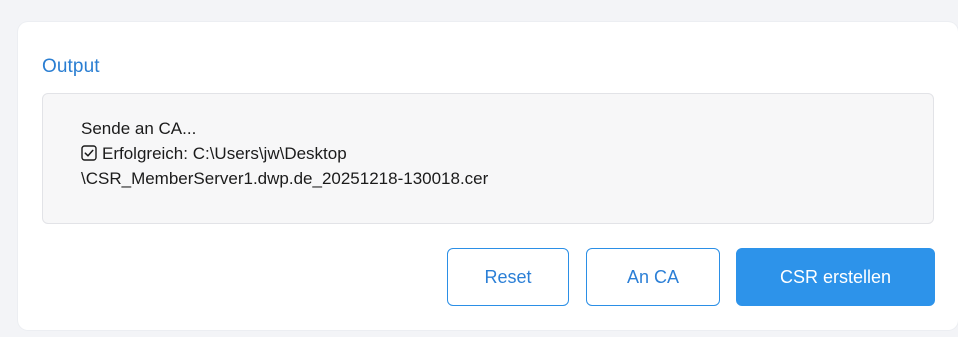  I want to click on checkbox-checked-icon, so click(89, 152).